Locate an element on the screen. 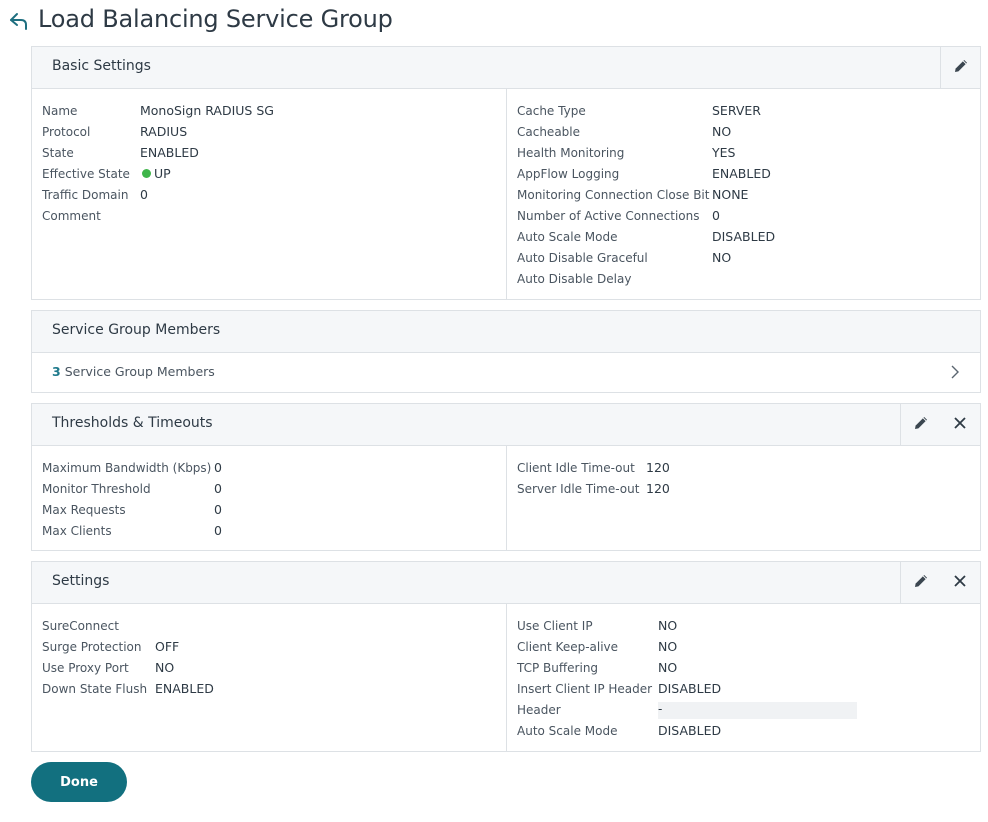 Image resolution: width=988 pixels, height=822 pixels. members-header: Service Group Members is located at coordinates (506, 332).